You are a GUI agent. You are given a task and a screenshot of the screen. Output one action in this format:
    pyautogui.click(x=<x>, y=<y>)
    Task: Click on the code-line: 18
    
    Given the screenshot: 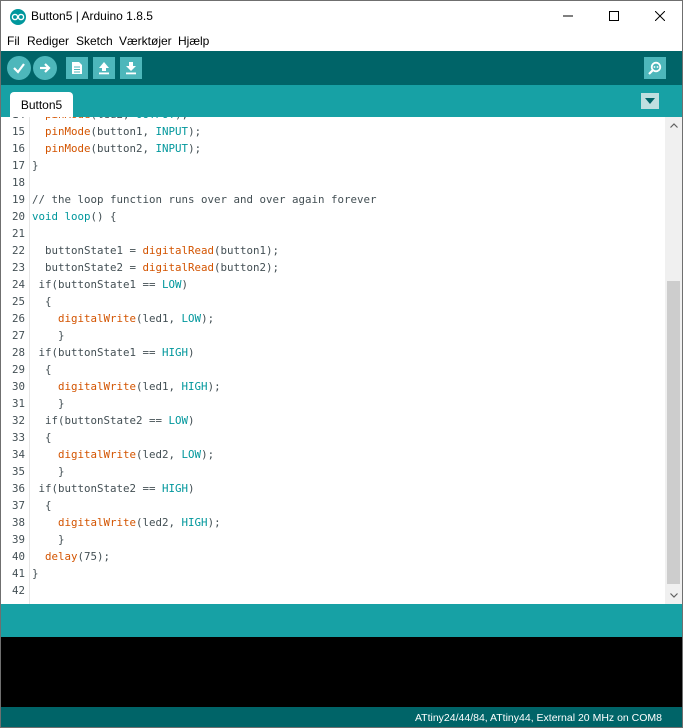 What is the action you would take?
    pyautogui.click(x=333, y=182)
    